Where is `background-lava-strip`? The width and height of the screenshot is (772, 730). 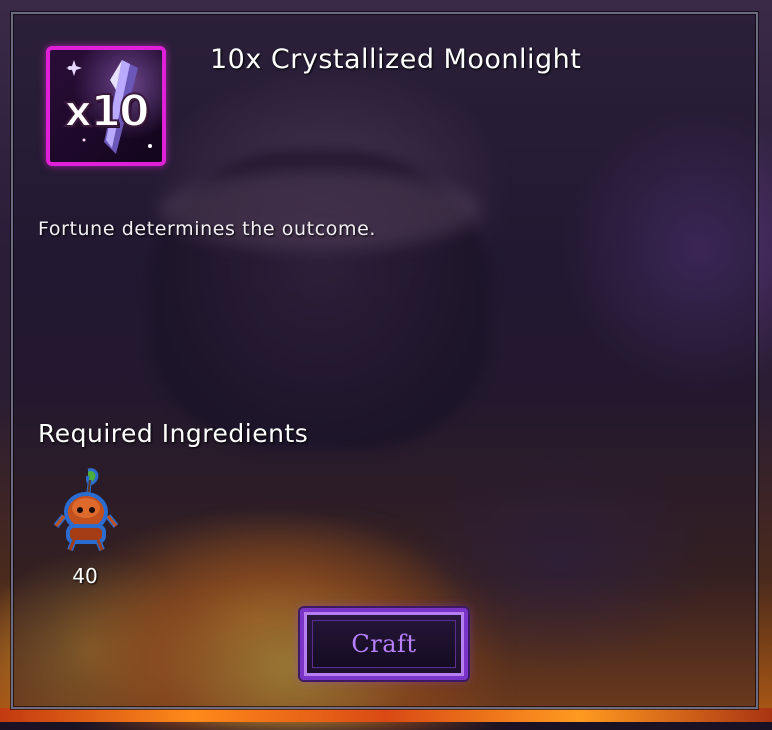
background-lava-strip is located at coordinates (386, 715).